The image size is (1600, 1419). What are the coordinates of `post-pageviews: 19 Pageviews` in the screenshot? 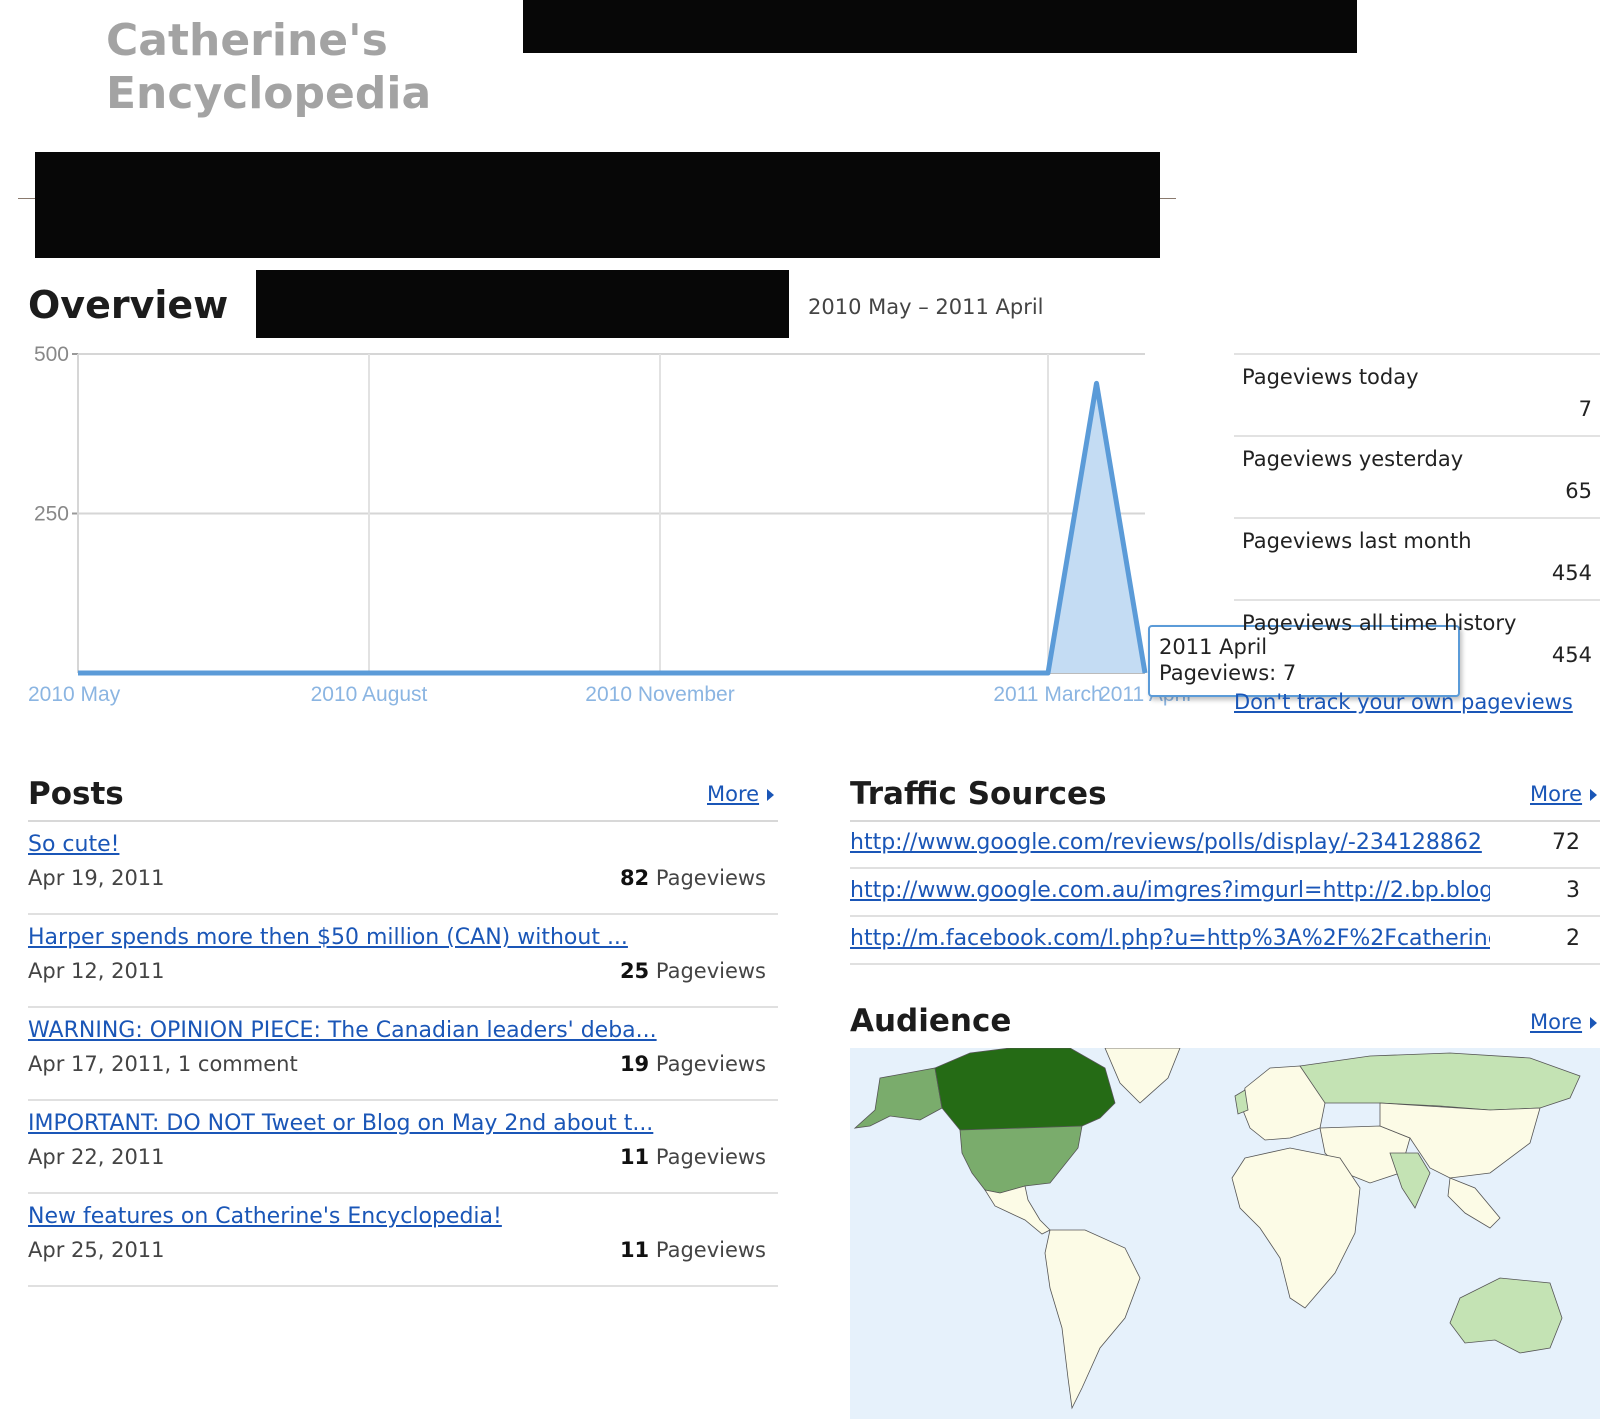 It's located at (693, 1064).